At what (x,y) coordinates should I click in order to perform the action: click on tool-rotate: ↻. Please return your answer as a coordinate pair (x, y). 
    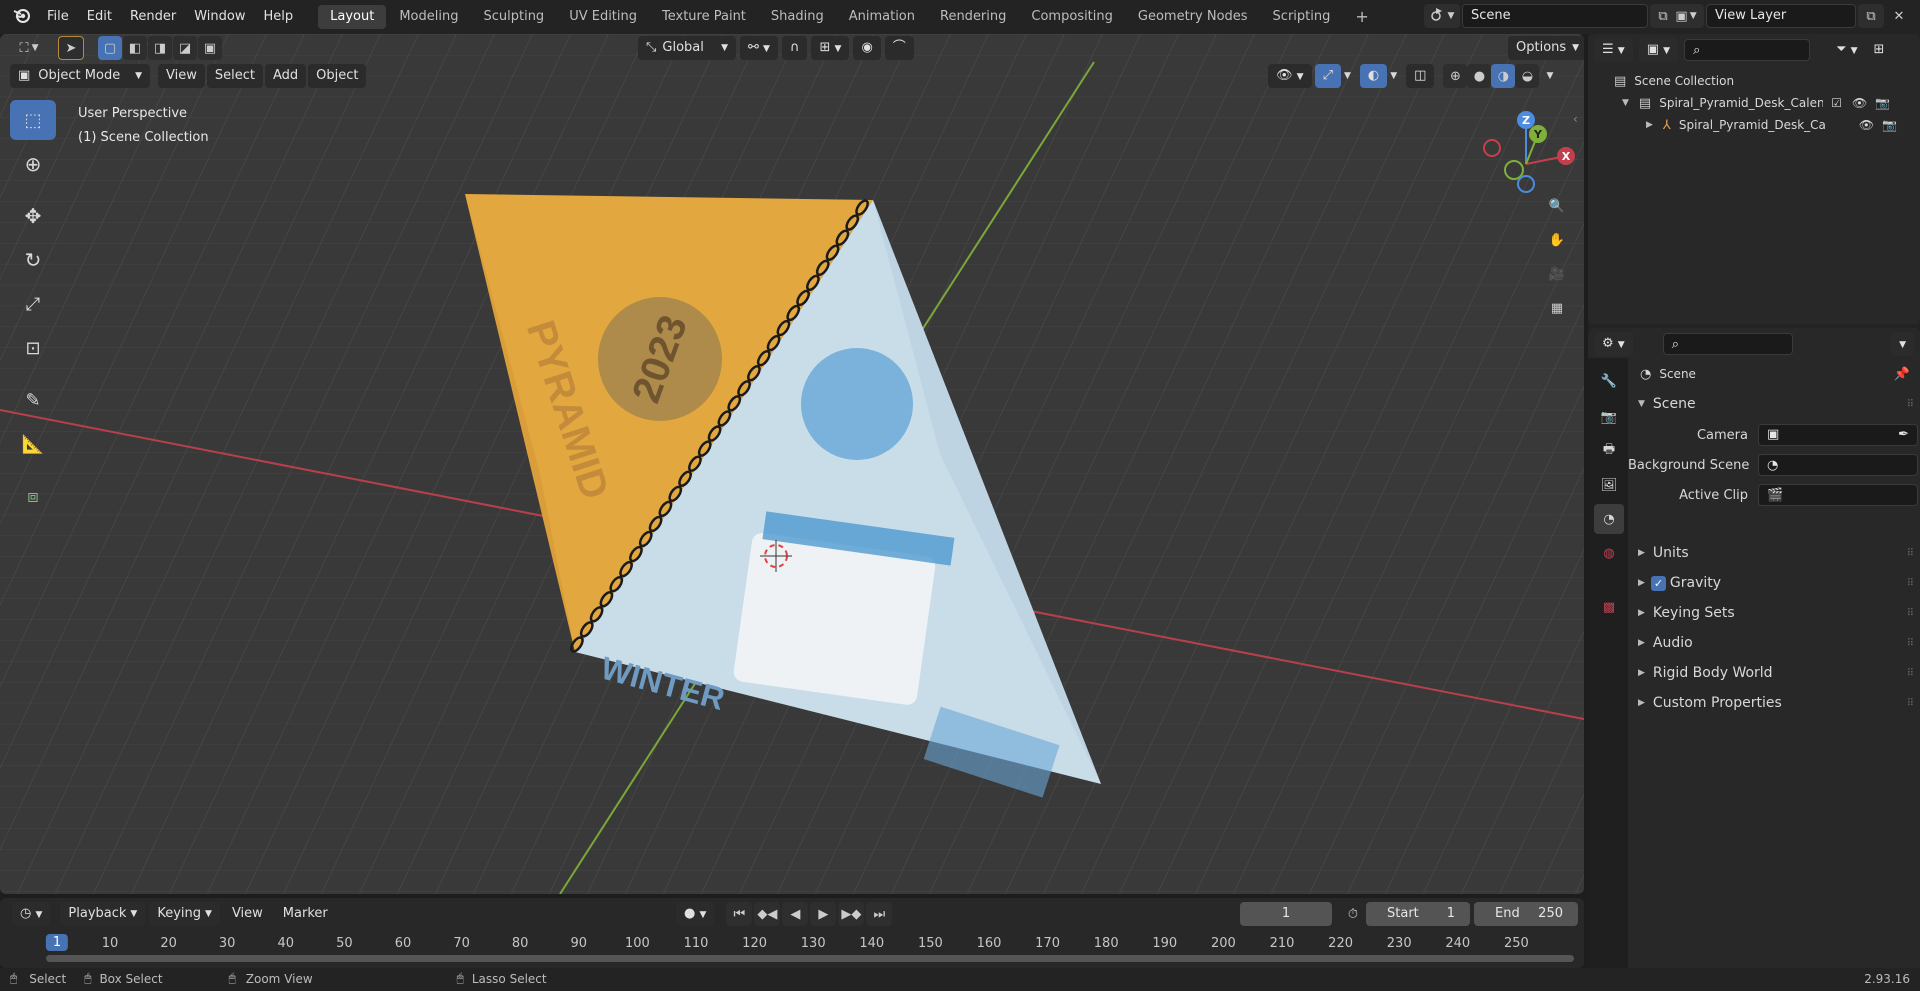
    Looking at the image, I should click on (33, 260).